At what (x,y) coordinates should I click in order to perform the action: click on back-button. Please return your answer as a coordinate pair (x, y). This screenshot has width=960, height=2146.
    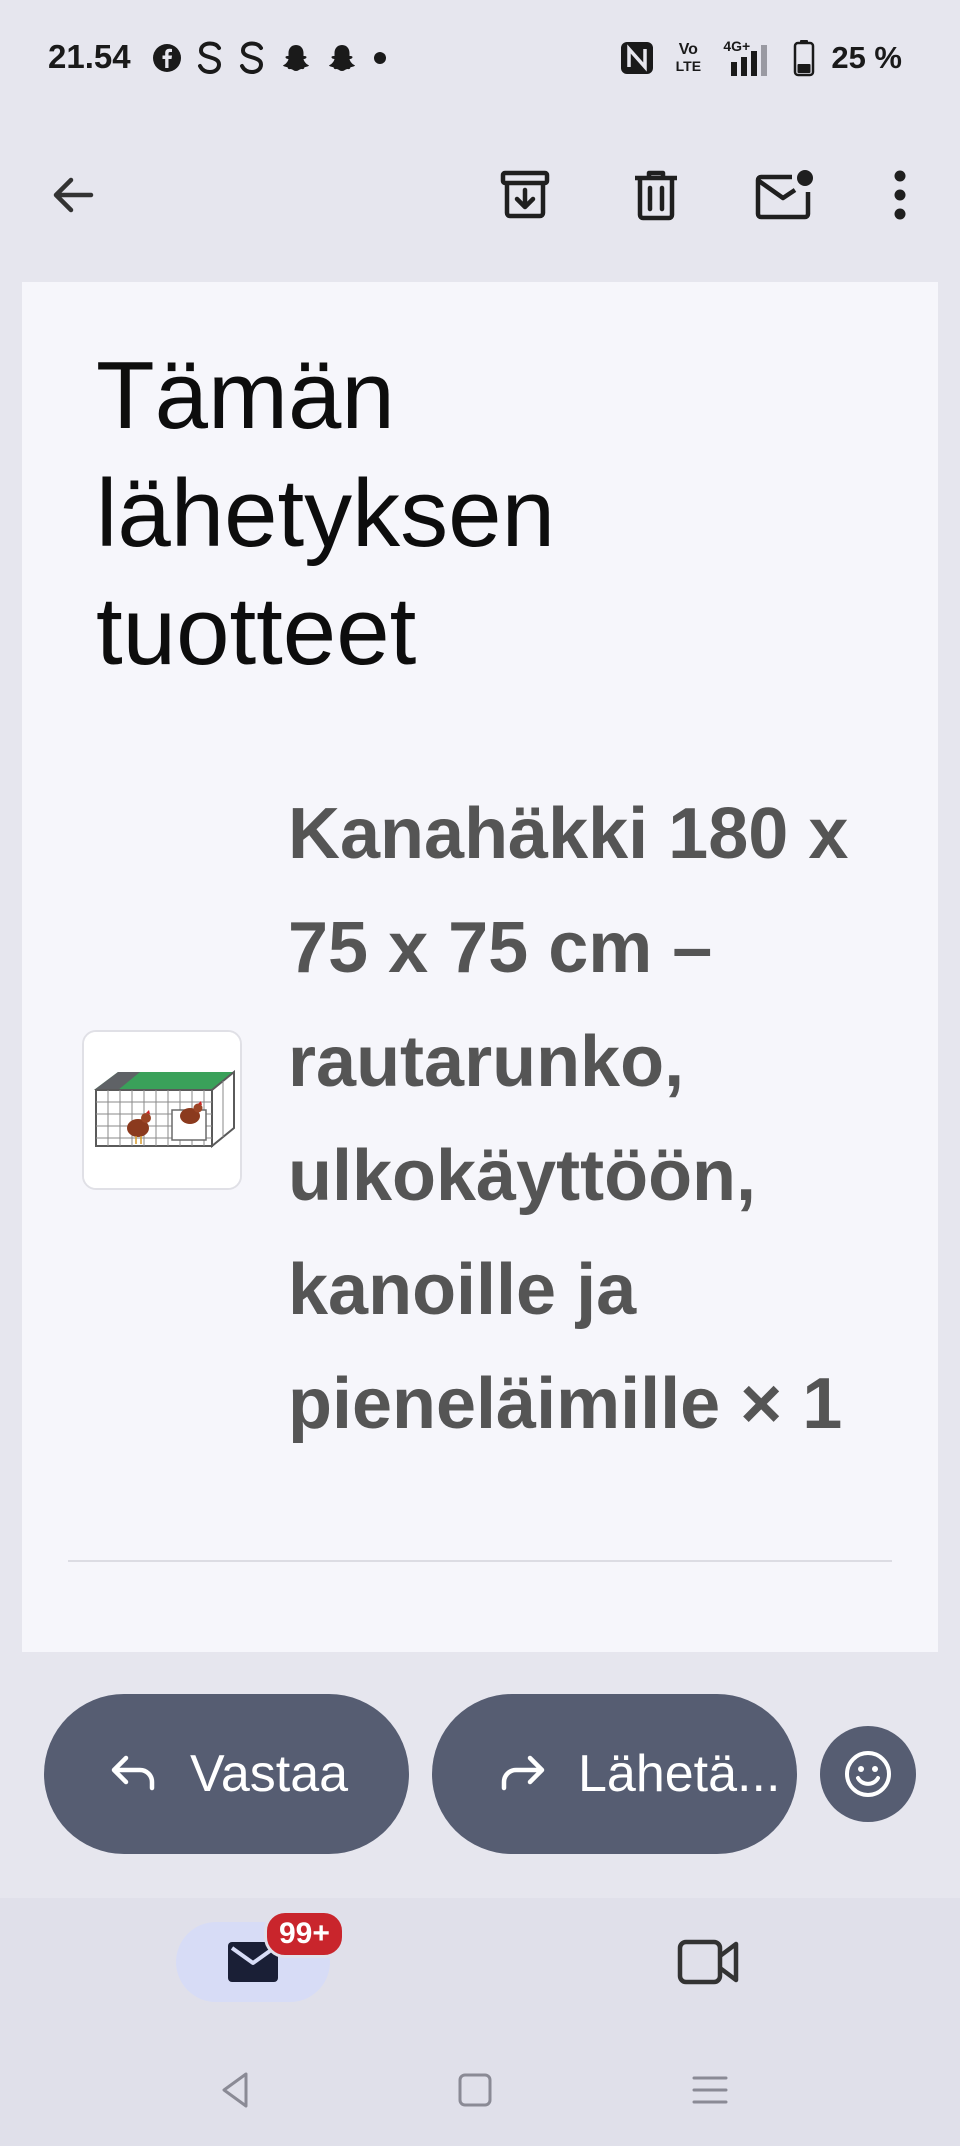
    Looking at the image, I should click on (73, 195).